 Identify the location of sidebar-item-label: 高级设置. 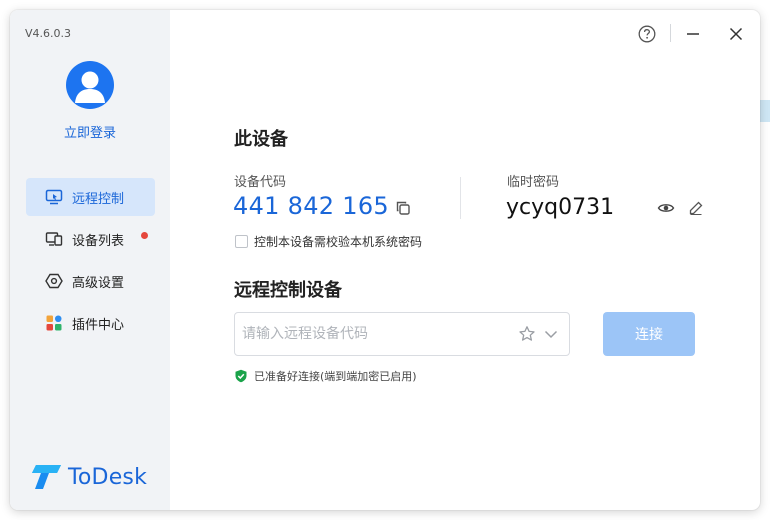
(98, 283).